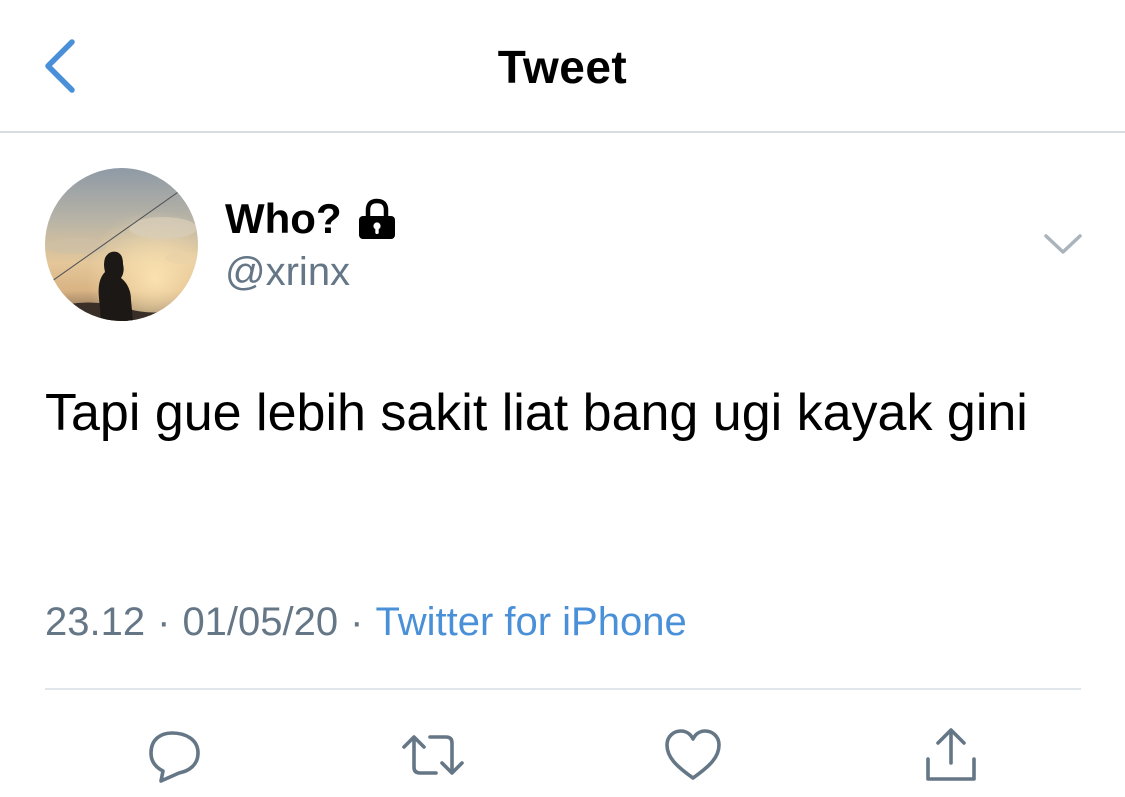  Describe the element at coordinates (260, 622) in the screenshot. I see `tweet-date: 01/05/20` at that location.